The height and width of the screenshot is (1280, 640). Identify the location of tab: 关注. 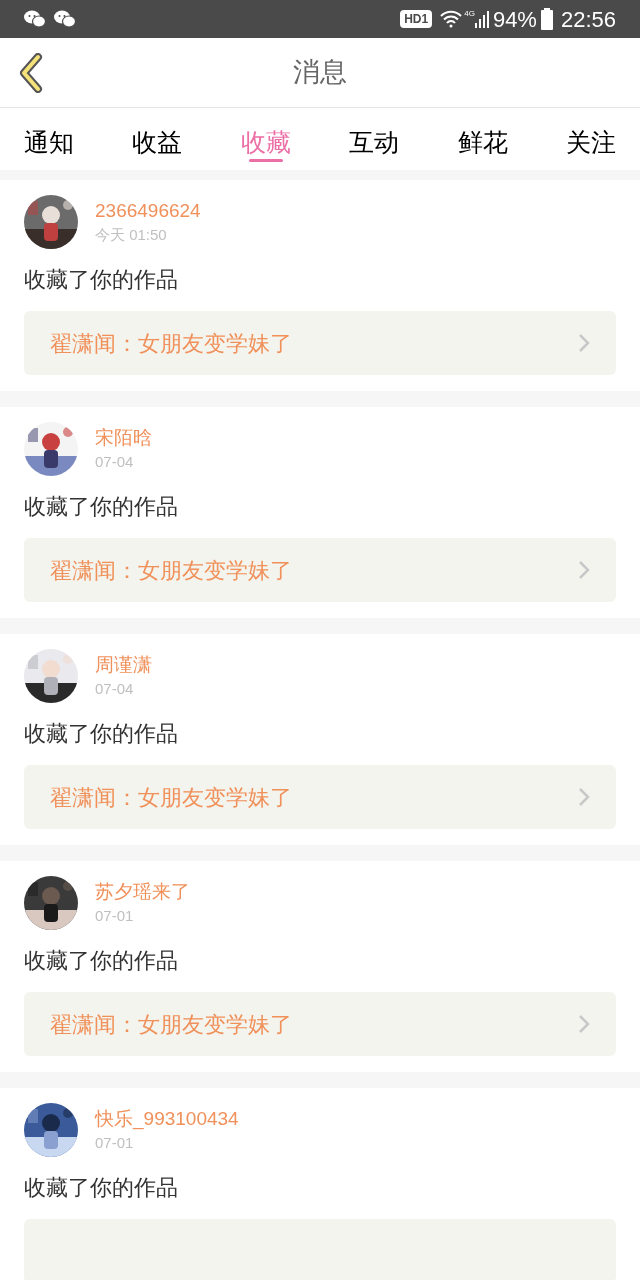
(590, 139).